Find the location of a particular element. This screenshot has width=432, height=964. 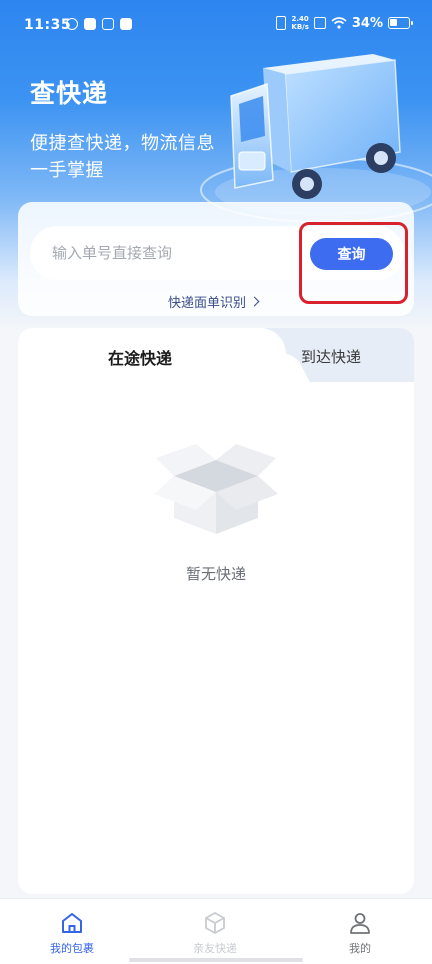

tab-in-transit-label: 在途快递 is located at coordinates (140, 357).